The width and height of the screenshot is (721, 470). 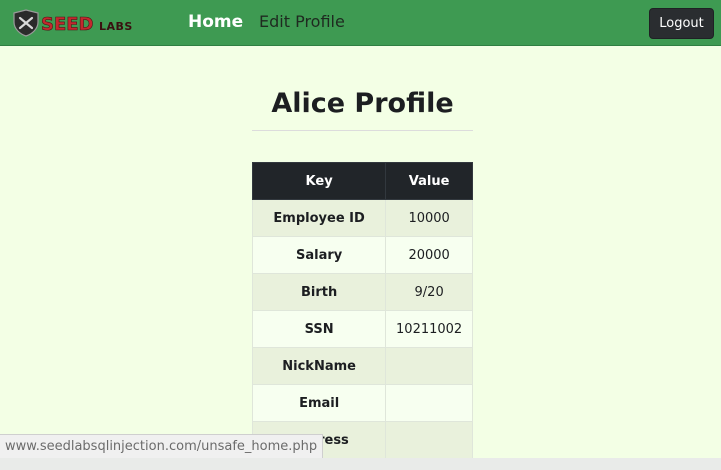 I want to click on row-value-email, so click(x=429, y=403).